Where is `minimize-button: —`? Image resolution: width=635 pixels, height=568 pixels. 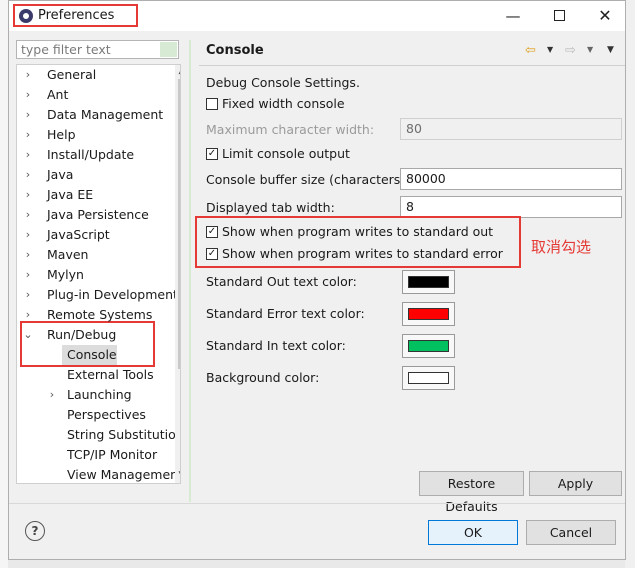
minimize-button: — is located at coordinates (513, 16).